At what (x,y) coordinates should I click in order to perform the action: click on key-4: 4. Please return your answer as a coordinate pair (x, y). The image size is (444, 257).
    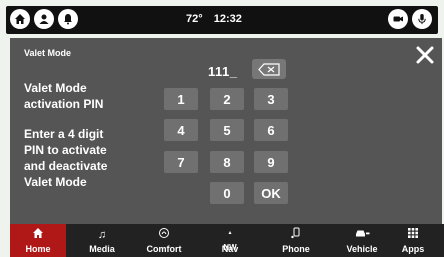
    Looking at the image, I should click on (181, 130).